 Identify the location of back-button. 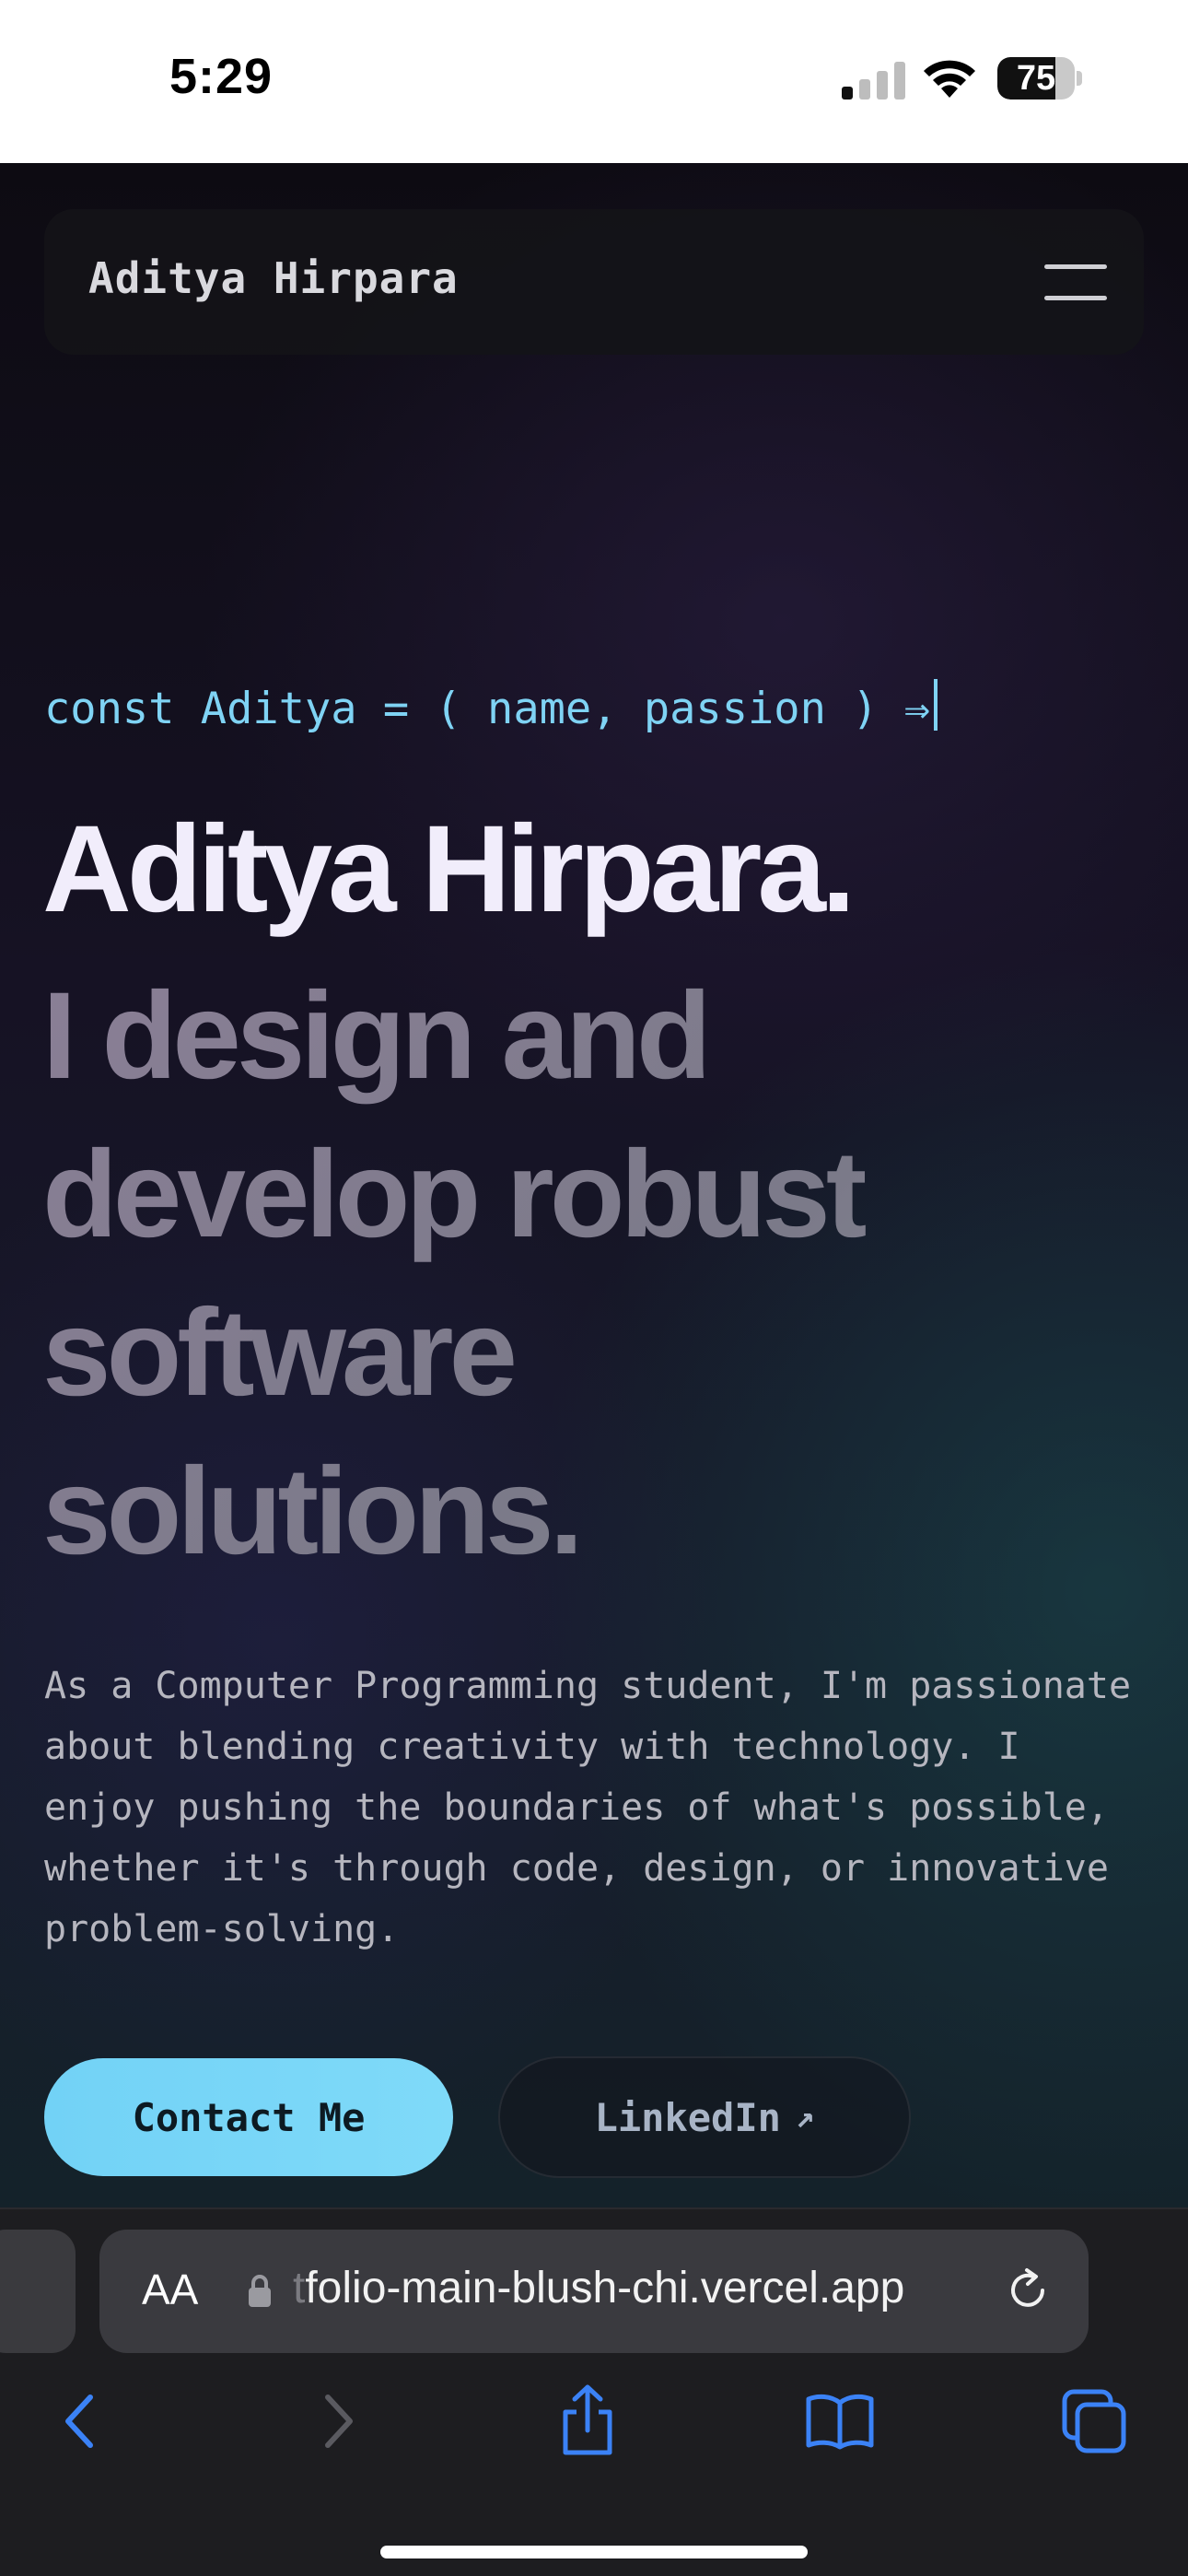
(79, 2421).